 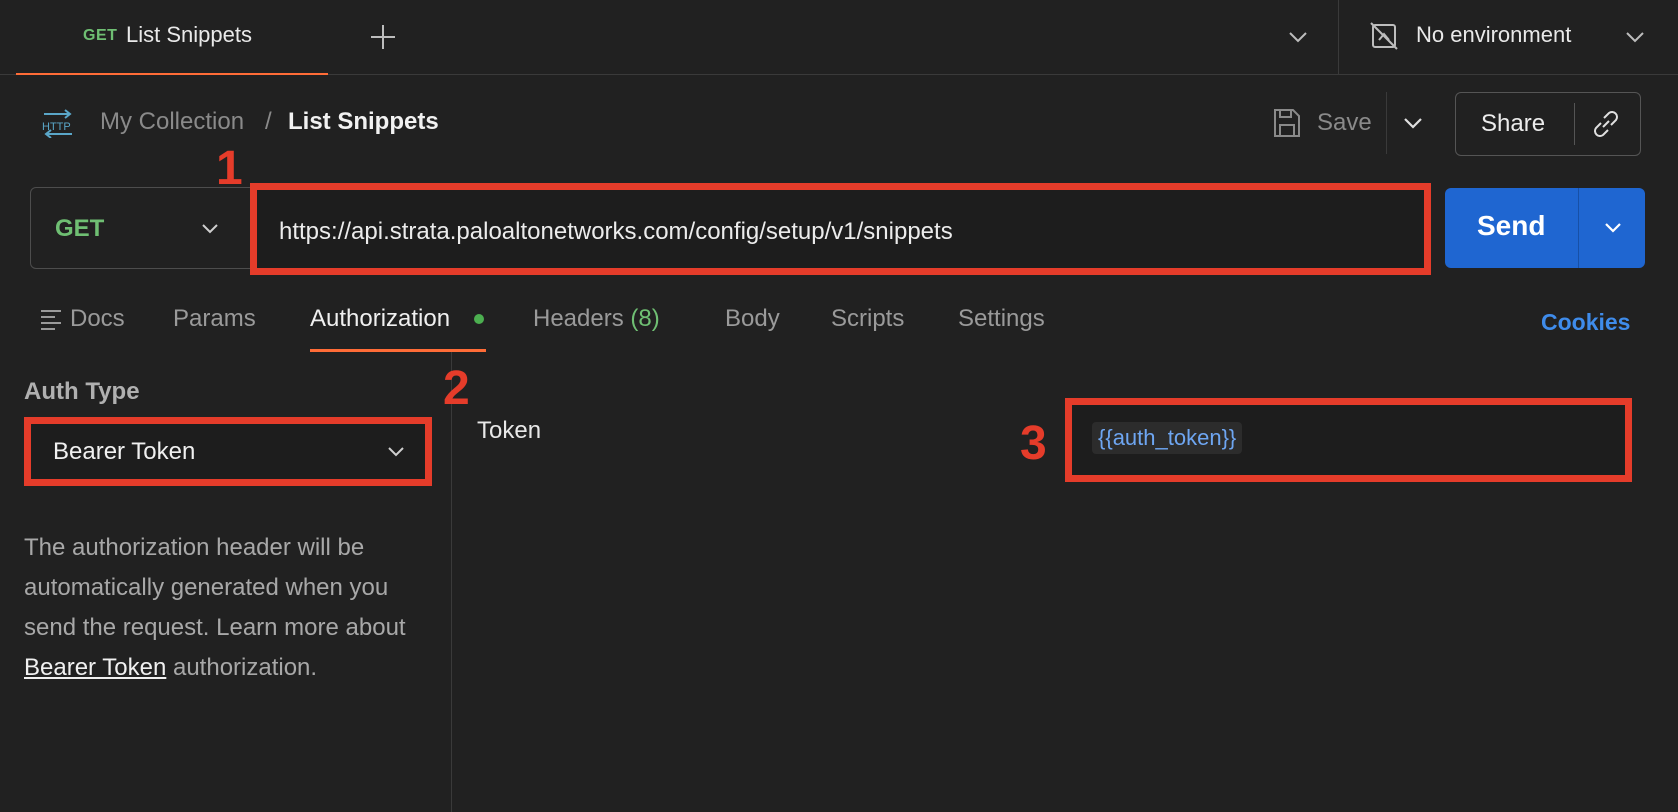 What do you see at coordinates (1548, 124) in the screenshot?
I see `share-button: Share` at bounding box center [1548, 124].